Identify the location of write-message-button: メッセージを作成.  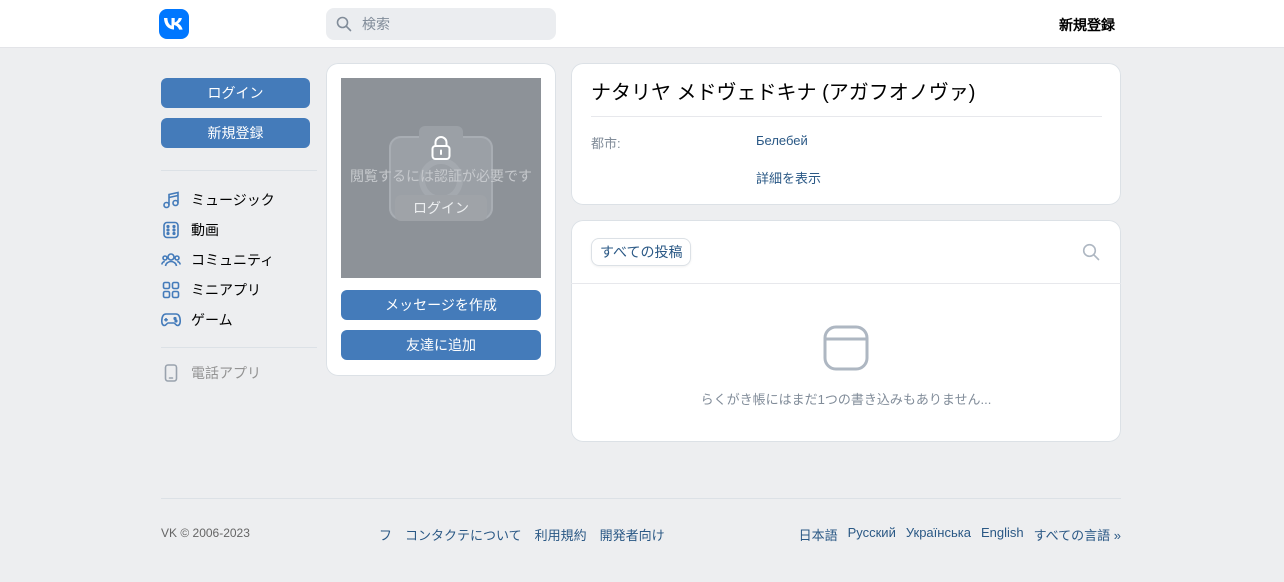
(441, 305).